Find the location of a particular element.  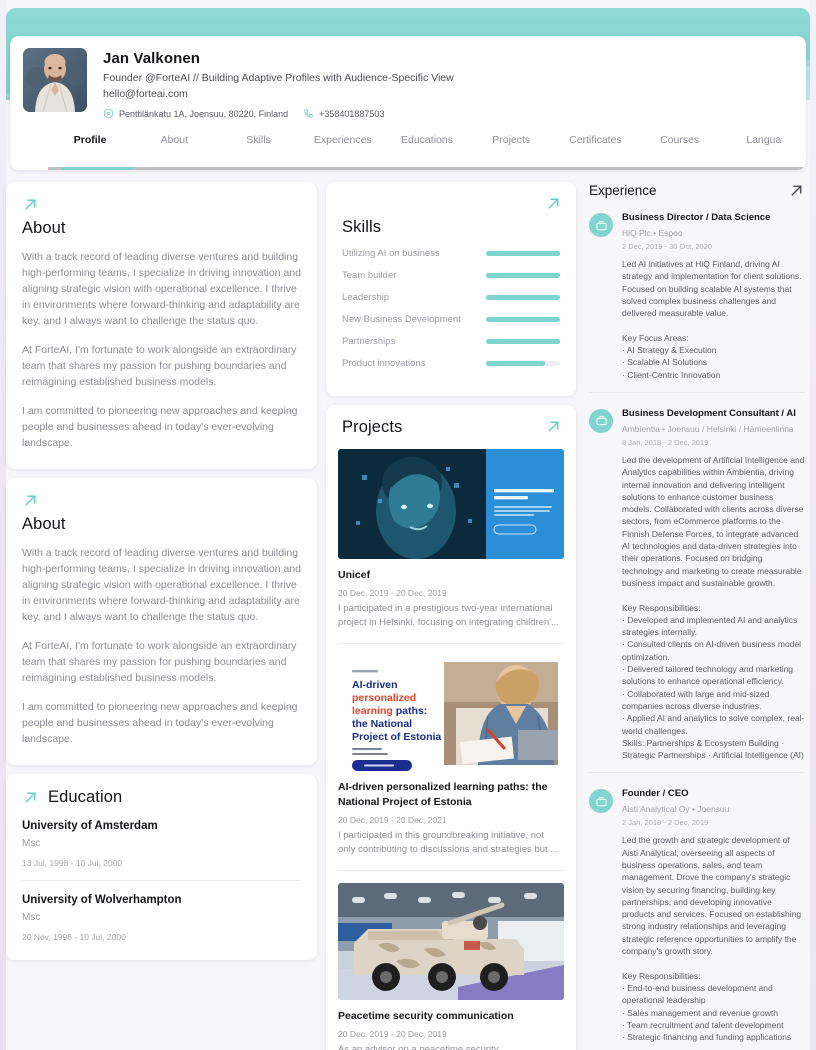

tab-skills: Skills is located at coordinates (258, 144).